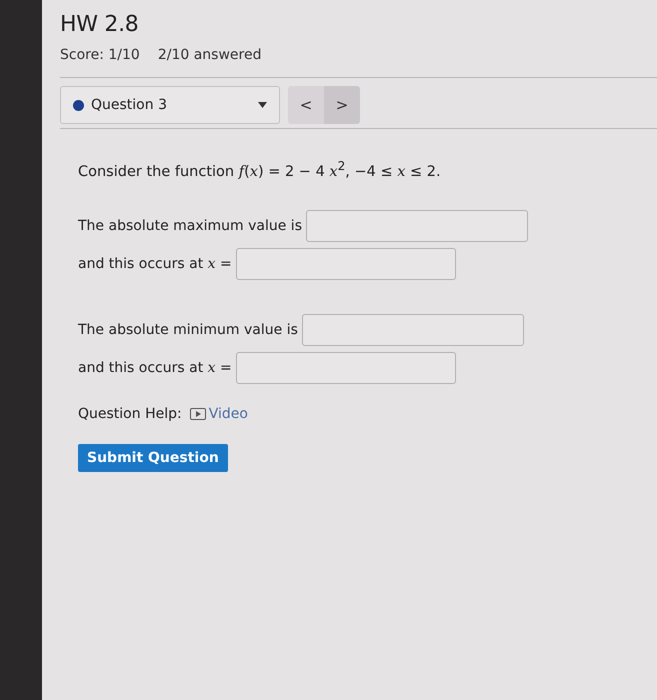 The width and height of the screenshot is (657, 700). Describe the element at coordinates (100, 24) in the screenshot. I see `assignment-title: HW 2.8` at that location.